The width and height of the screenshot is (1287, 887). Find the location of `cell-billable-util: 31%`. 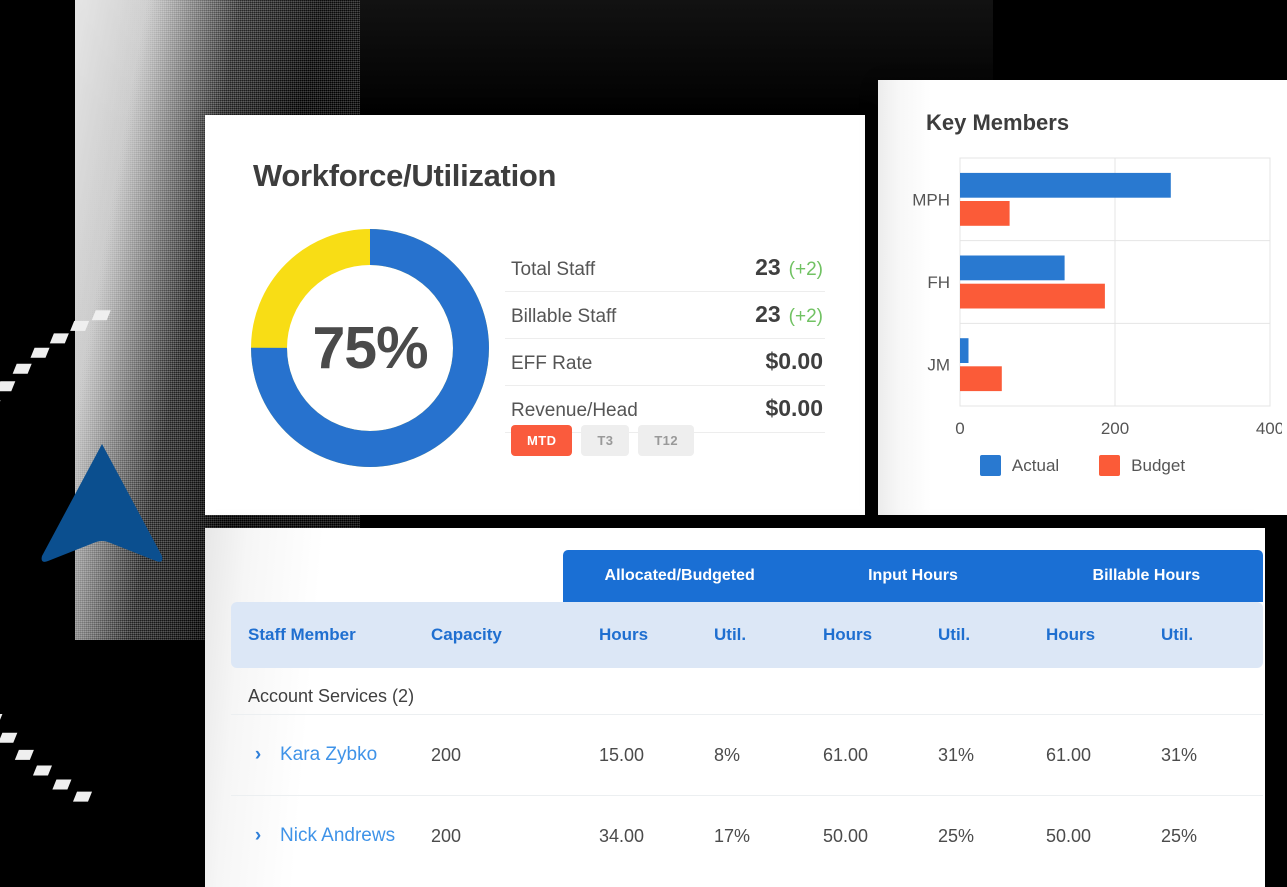

cell-billable-util: 31% is located at coordinates (1179, 754).